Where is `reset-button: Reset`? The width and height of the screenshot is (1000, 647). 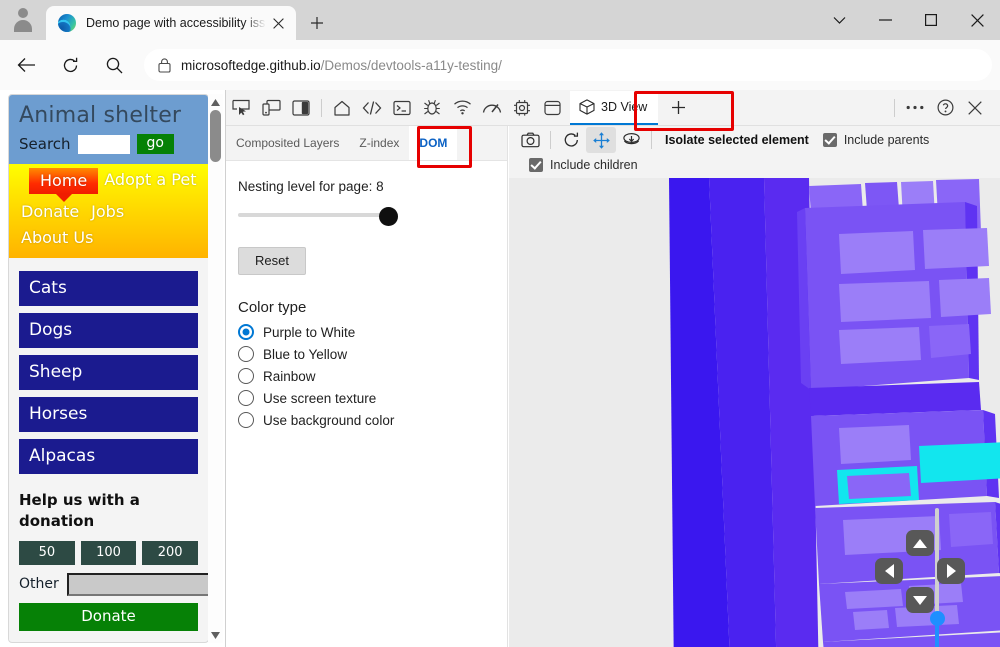
reset-button: Reset is located at coordinates (272, 261).